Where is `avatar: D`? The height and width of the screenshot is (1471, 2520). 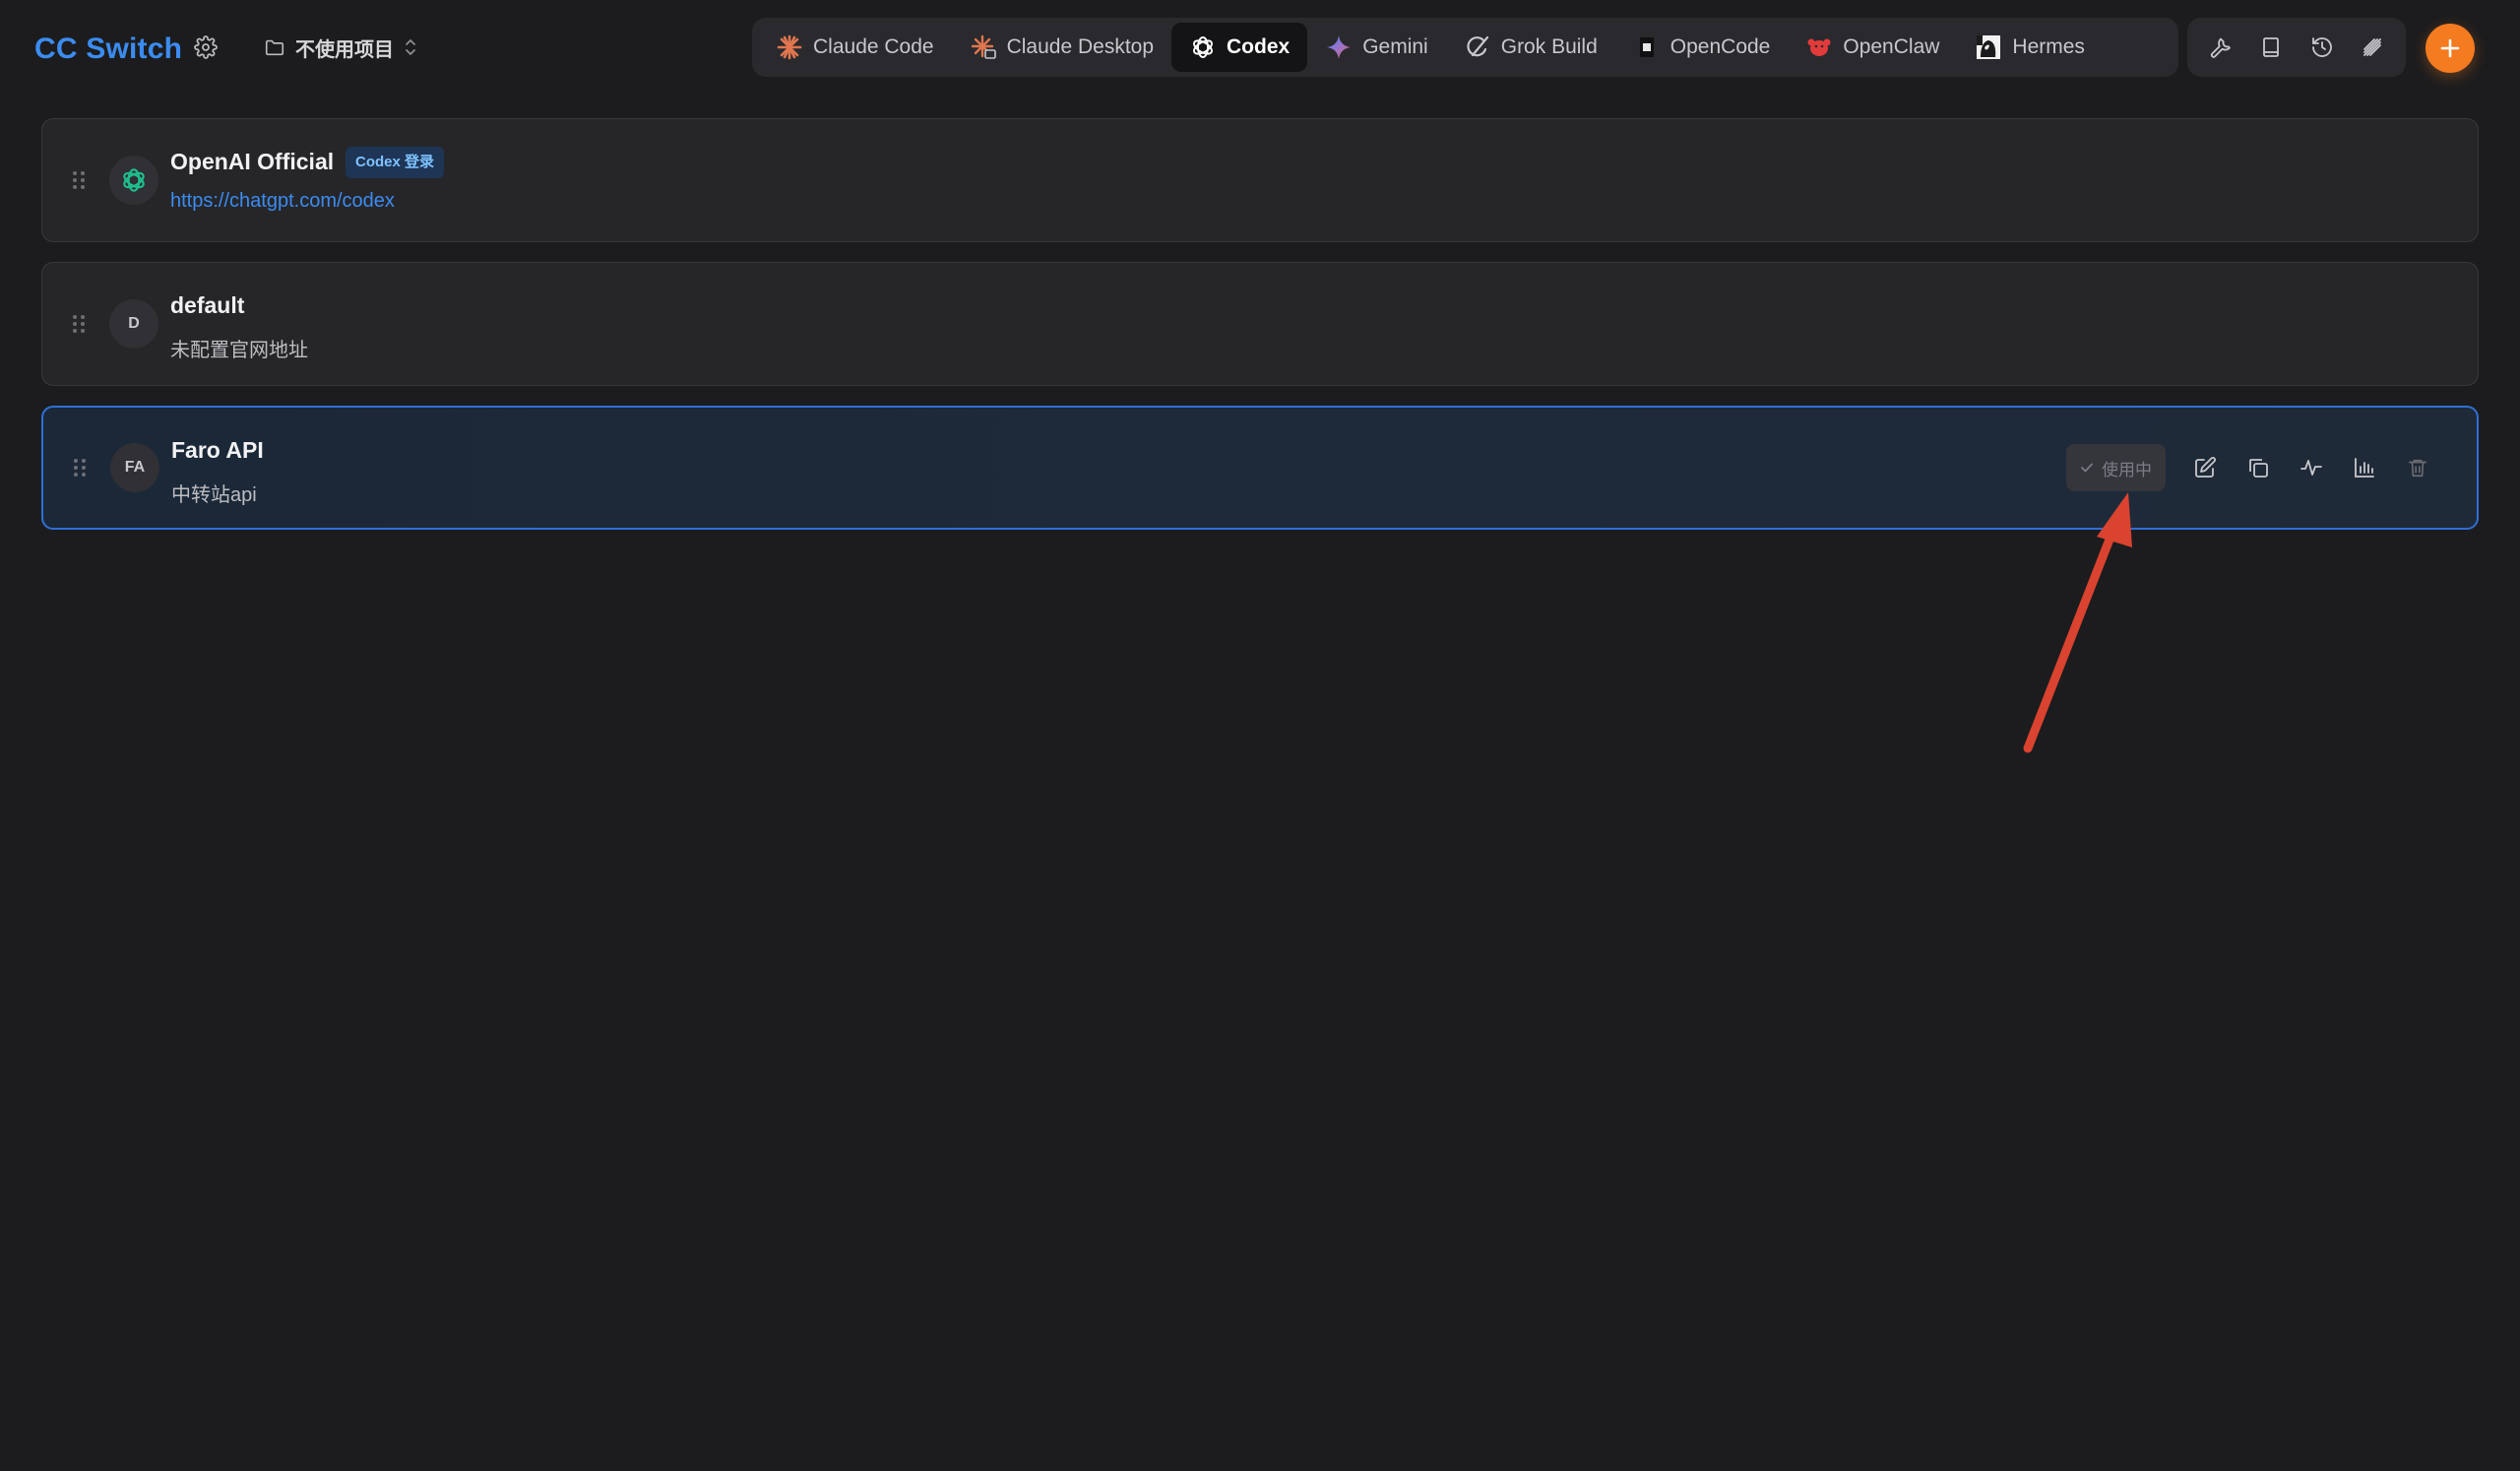
avatar: D is located at coordinates (133, 324).